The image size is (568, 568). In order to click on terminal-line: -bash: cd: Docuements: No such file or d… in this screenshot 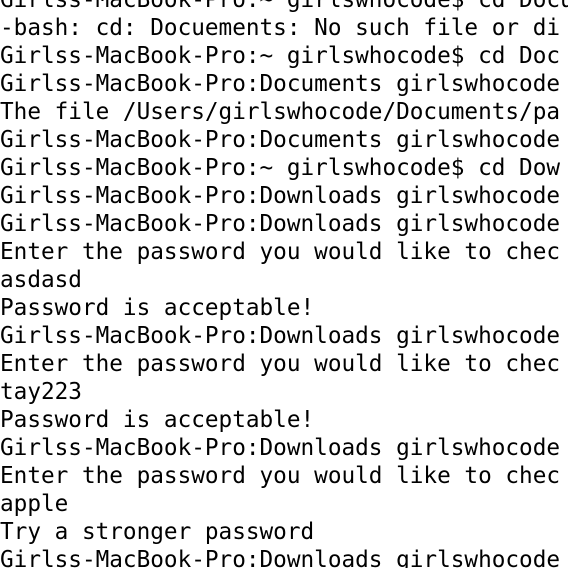, I will do `click(280, 28)`.